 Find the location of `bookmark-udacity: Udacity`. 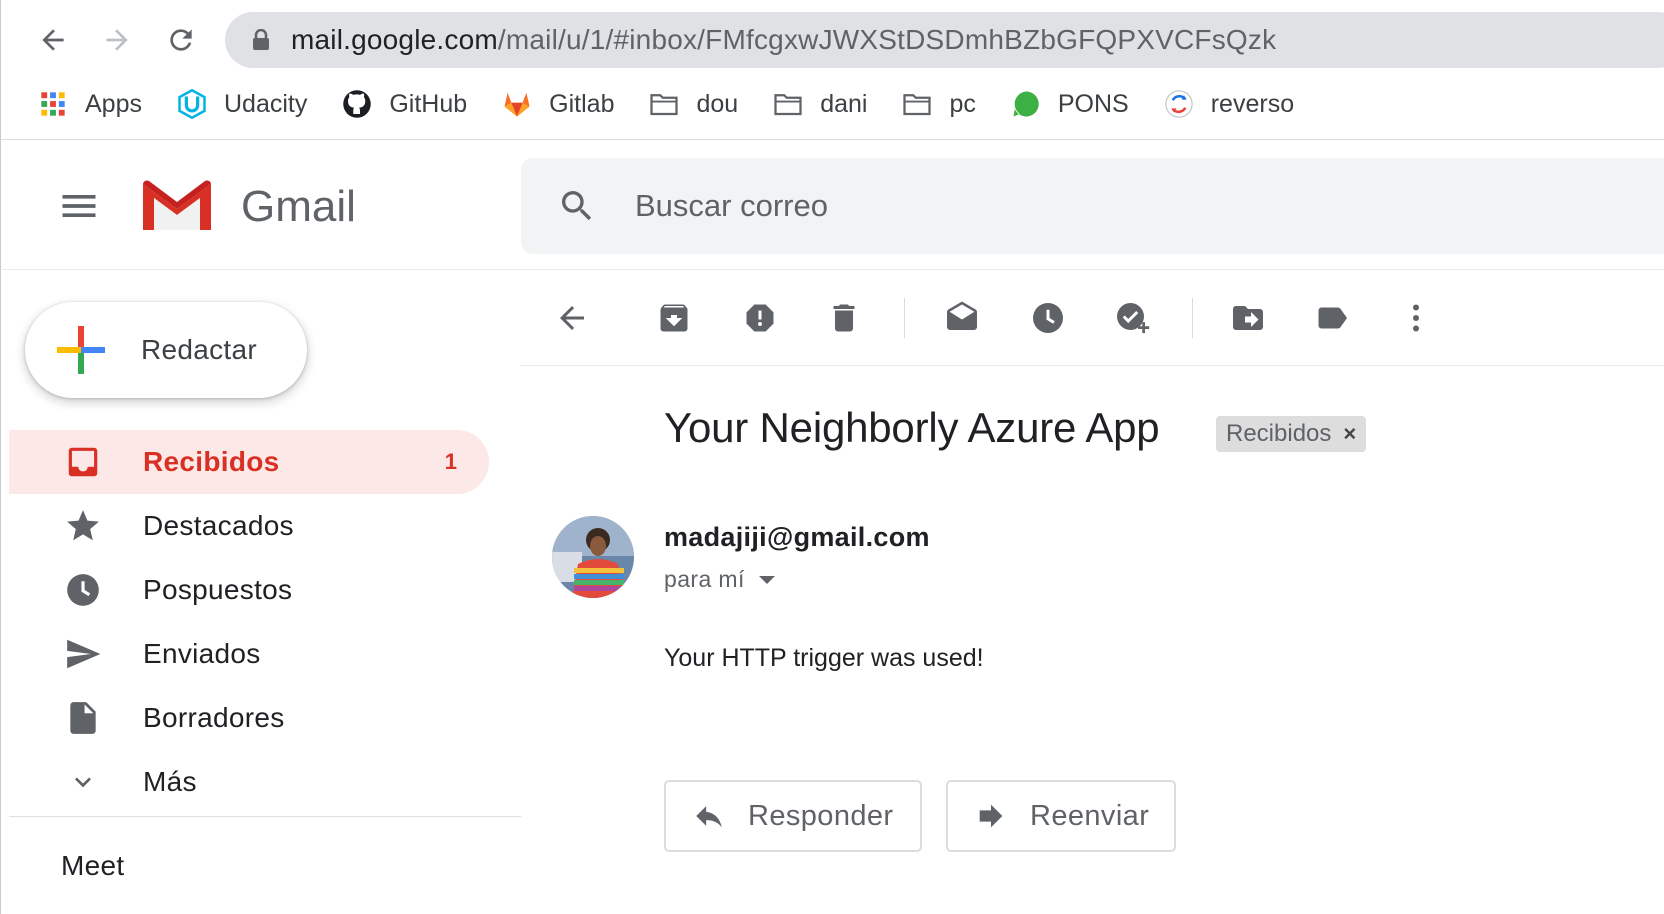

bookmark-udacity: Udacity is located at coordinates (241, 104).